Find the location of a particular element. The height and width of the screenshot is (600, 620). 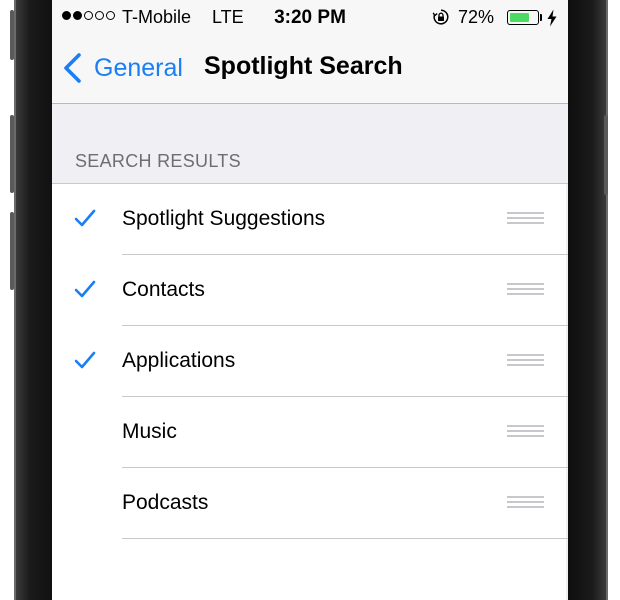

device-bezel-left is located at coordinates (35, 300).